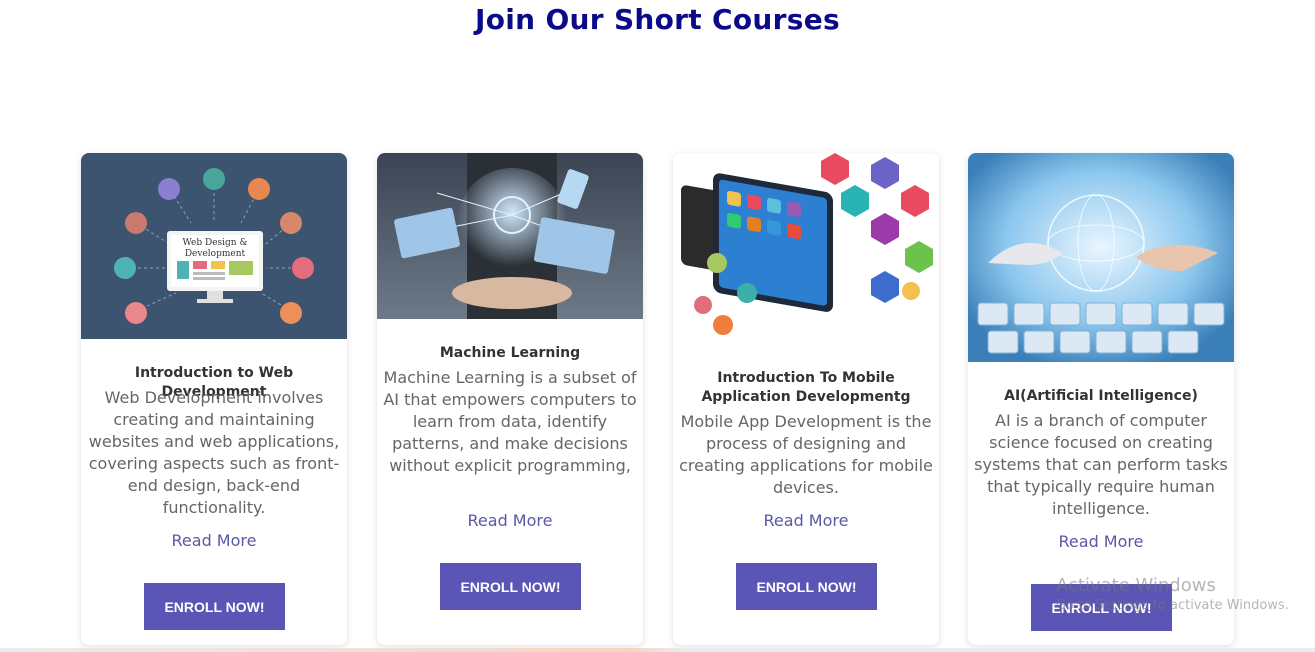 The width and height of the screenshot is (1315, 652). Describe the element at coordinates (510, 236) in the screenshot. I see `course-image-machine-learning` at that location.